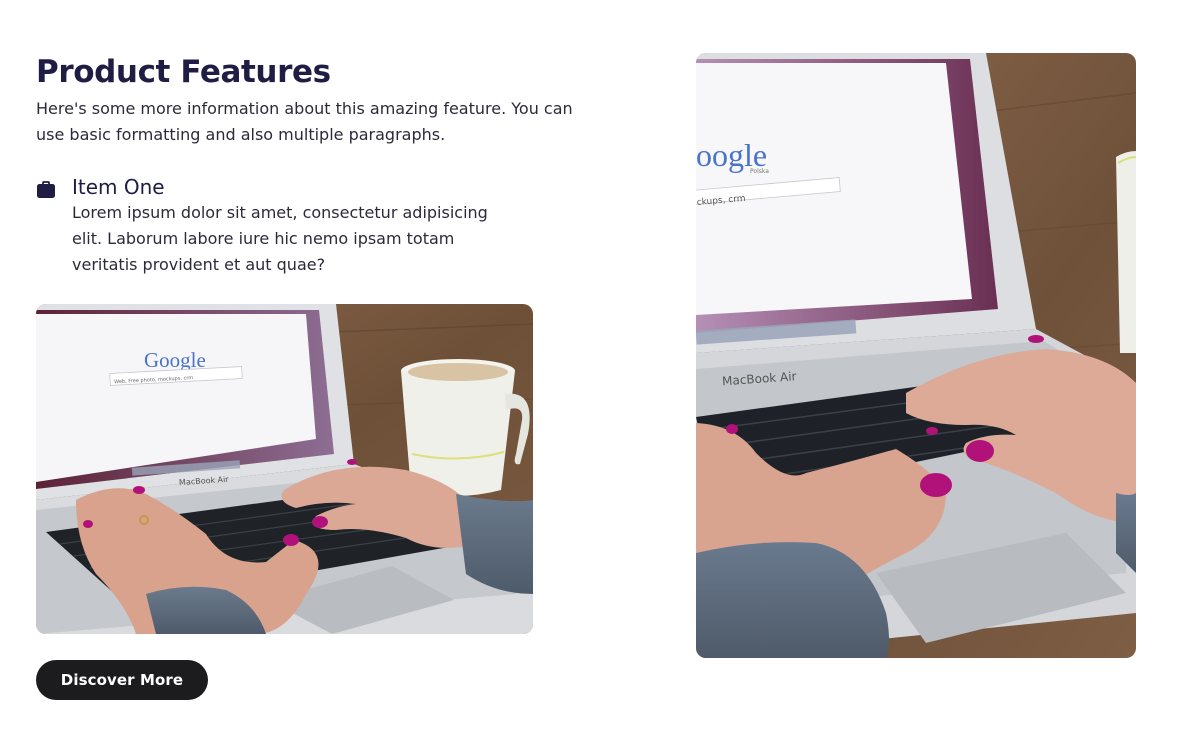 The width and height of the screenshot is (1182, 731). I want to click on svg-text: Polska, so click(759, 171).